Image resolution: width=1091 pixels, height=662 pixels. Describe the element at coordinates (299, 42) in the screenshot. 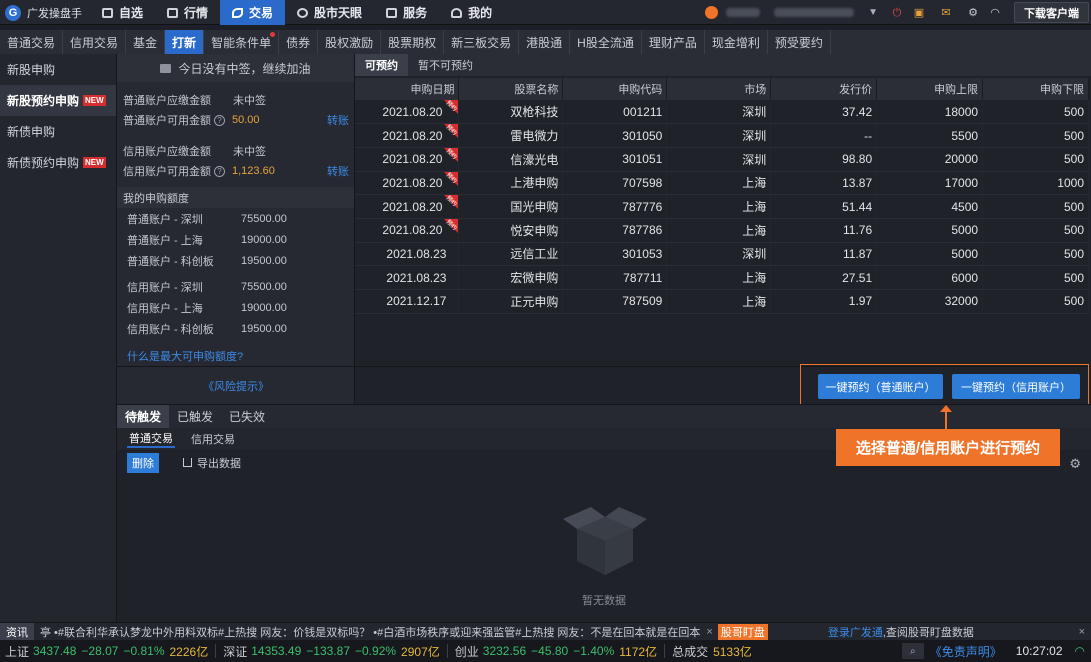

I see `subtab-bond: 债券` at that location.